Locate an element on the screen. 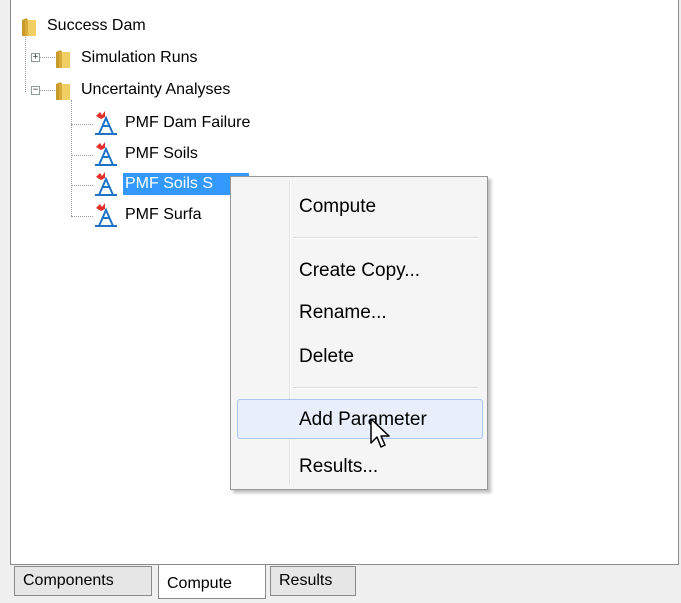 Image resolution: width=681 pixels, height=603 pixels. mouse-pointer-icon is located at coordinates (381, 435).